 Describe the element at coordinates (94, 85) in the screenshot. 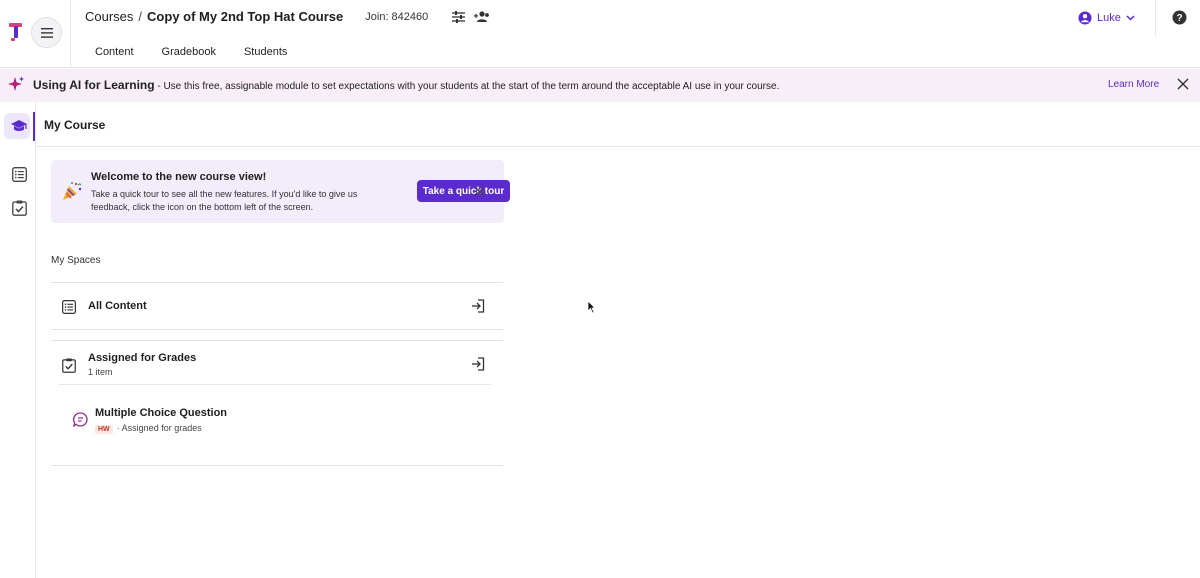

I see `banner-title: Using AI for Learning` at that location.